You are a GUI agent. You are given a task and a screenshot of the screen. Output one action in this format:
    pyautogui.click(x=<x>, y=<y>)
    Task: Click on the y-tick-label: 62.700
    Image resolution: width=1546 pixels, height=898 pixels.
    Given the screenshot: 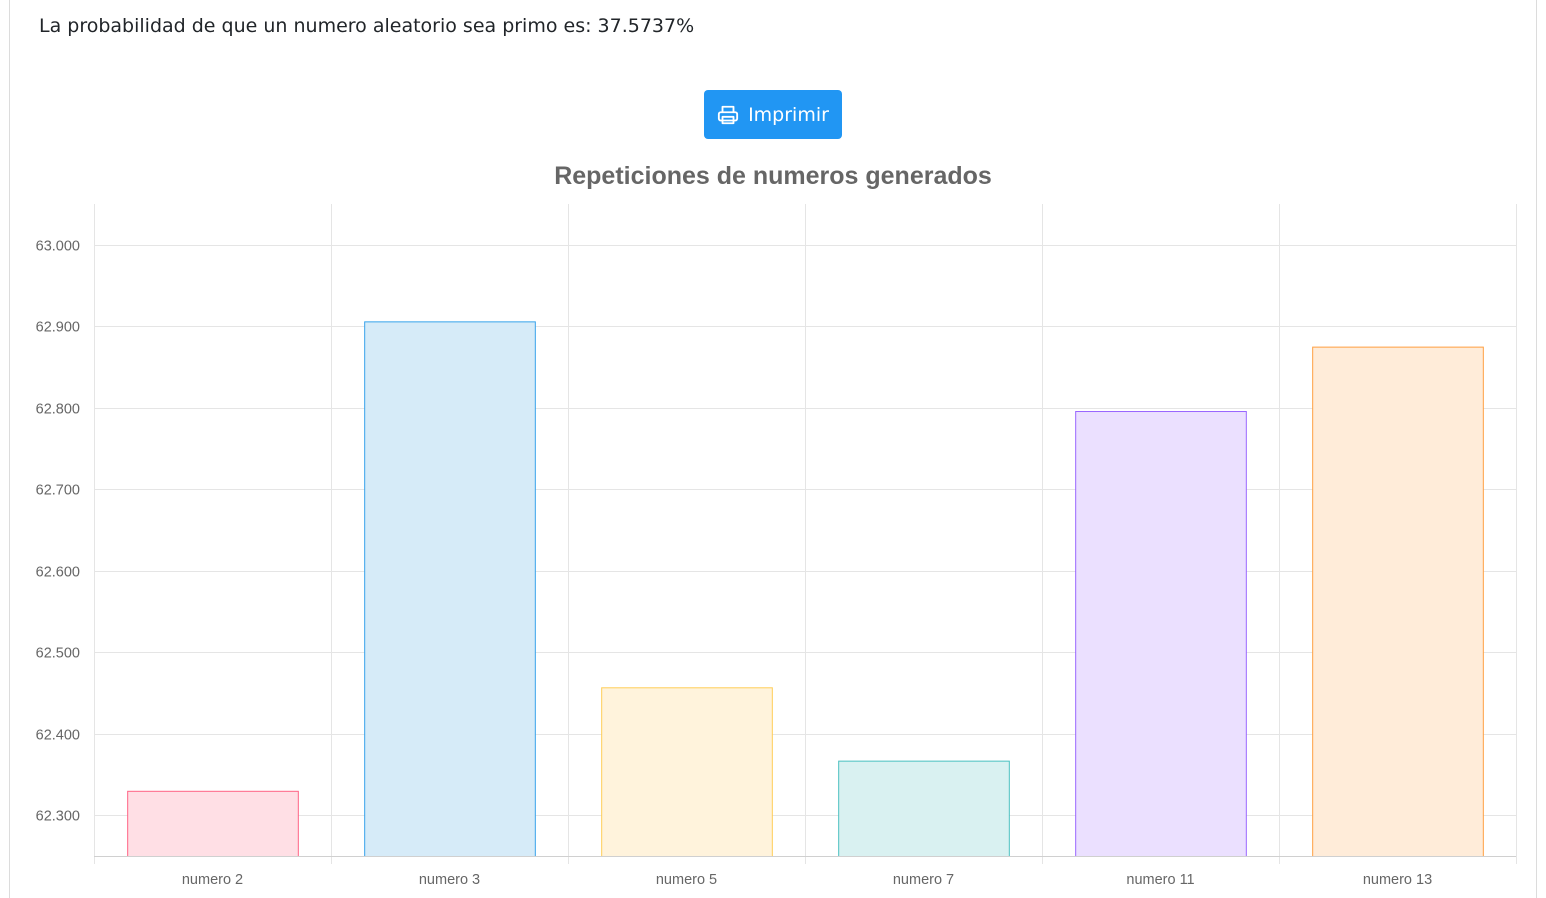 What is the action you would take?
    pyautogui.click(x=58, y=491)
    